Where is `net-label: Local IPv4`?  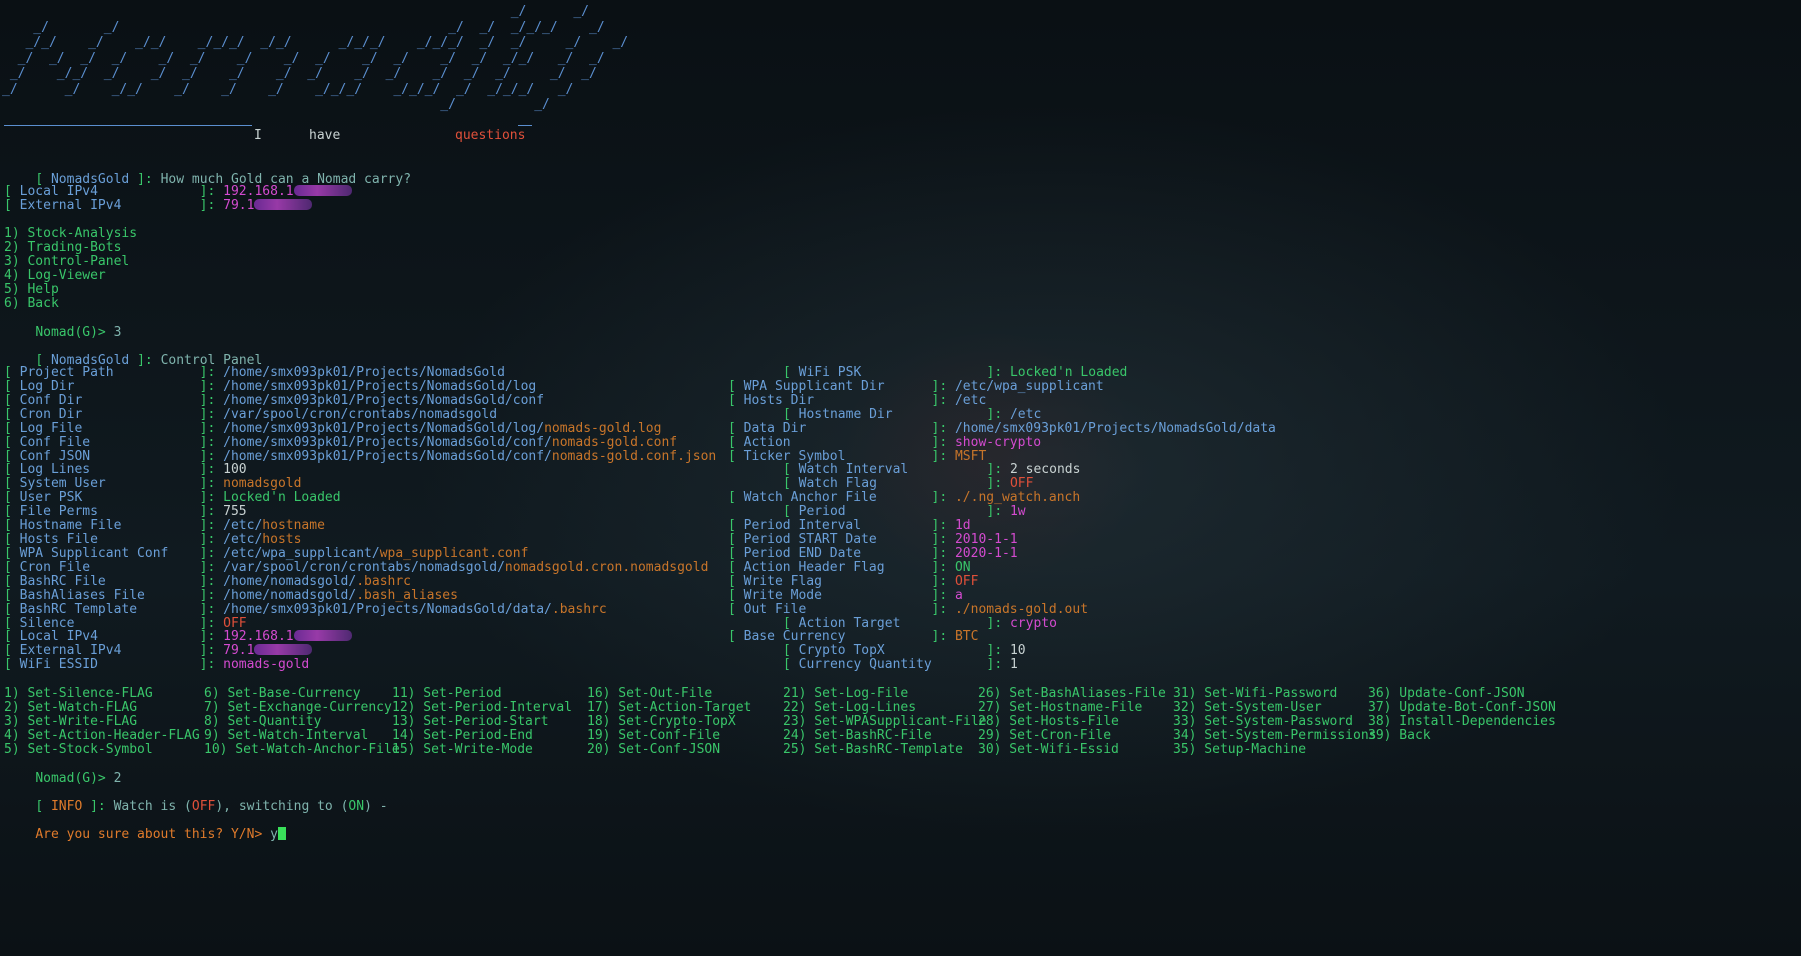 net-label: Local IPv4 is located at coordinates (109, 191).